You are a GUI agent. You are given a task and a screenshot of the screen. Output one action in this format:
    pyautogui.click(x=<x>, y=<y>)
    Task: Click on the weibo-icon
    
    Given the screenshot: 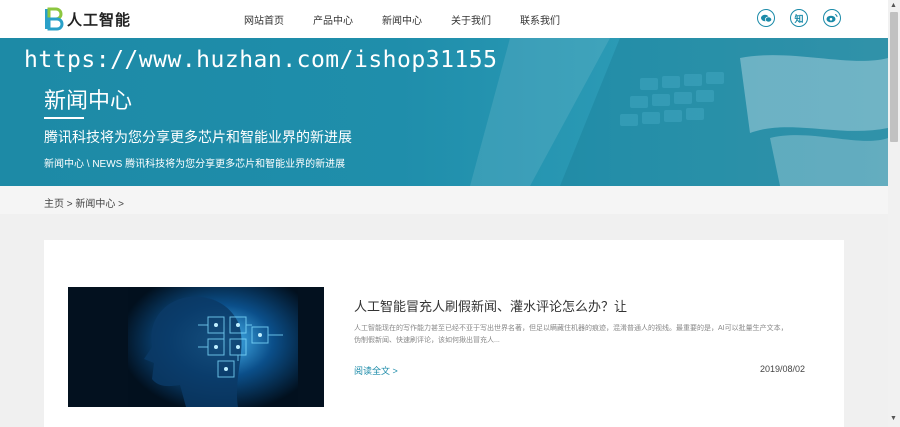 What is the action you would take?
    pyautogui.click(x=832, y=18)
    